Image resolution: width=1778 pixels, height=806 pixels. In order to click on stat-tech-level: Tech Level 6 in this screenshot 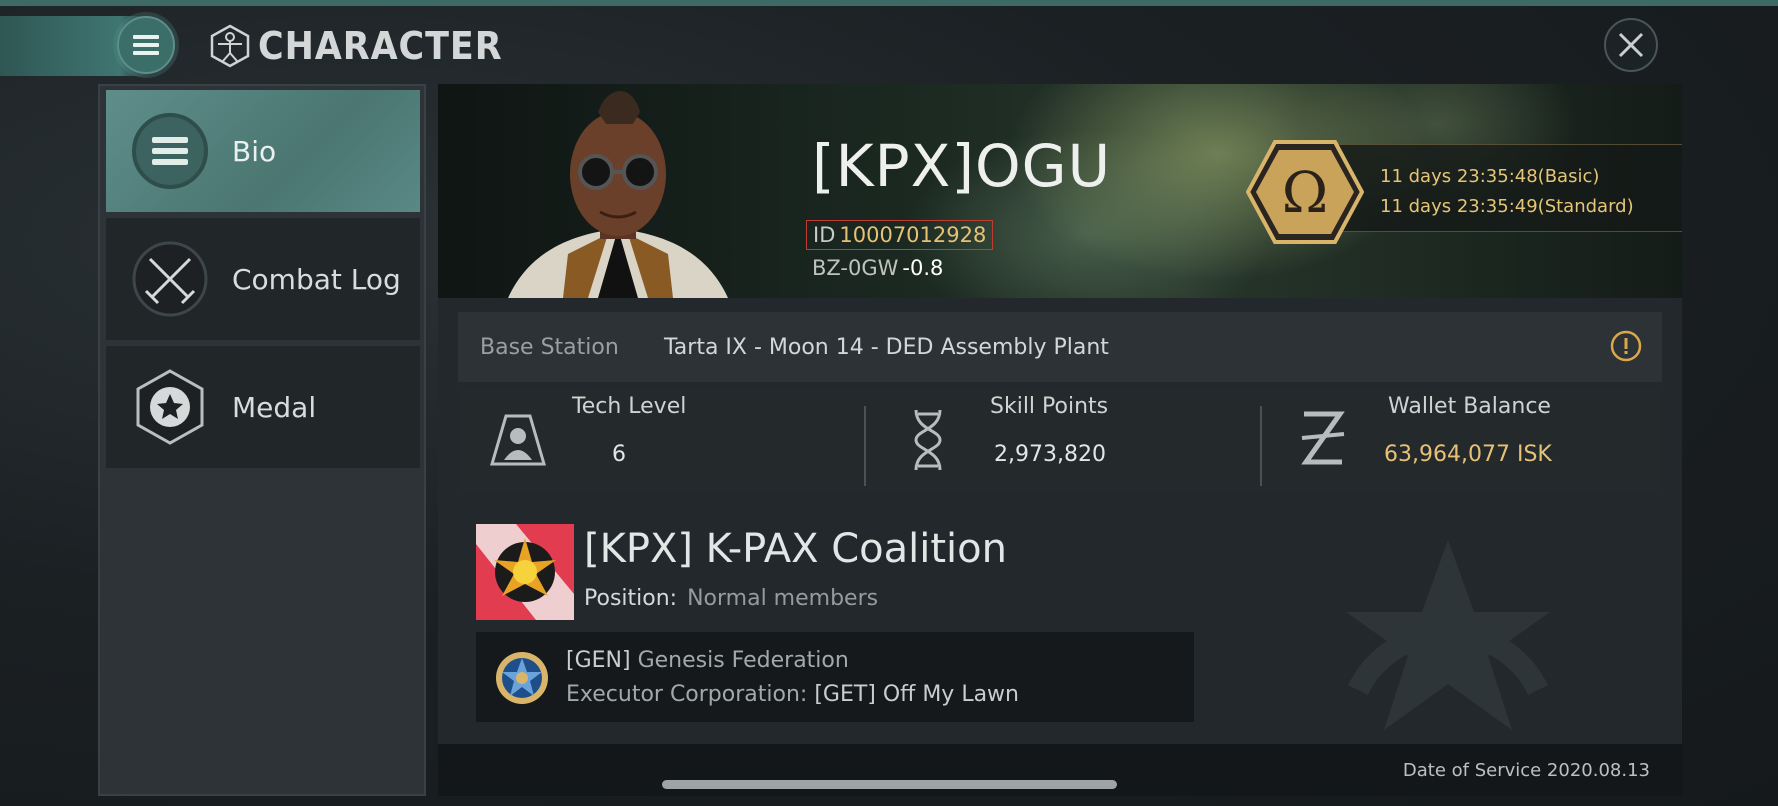, I will do `click(653, 440)`.